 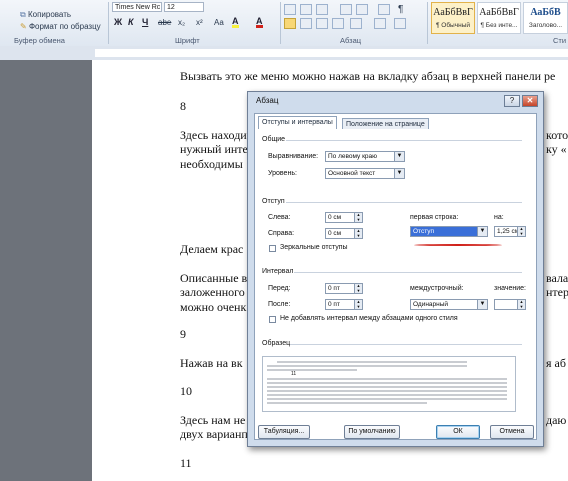 I want to click on doc-line: 9, so click(x=183, y=334).